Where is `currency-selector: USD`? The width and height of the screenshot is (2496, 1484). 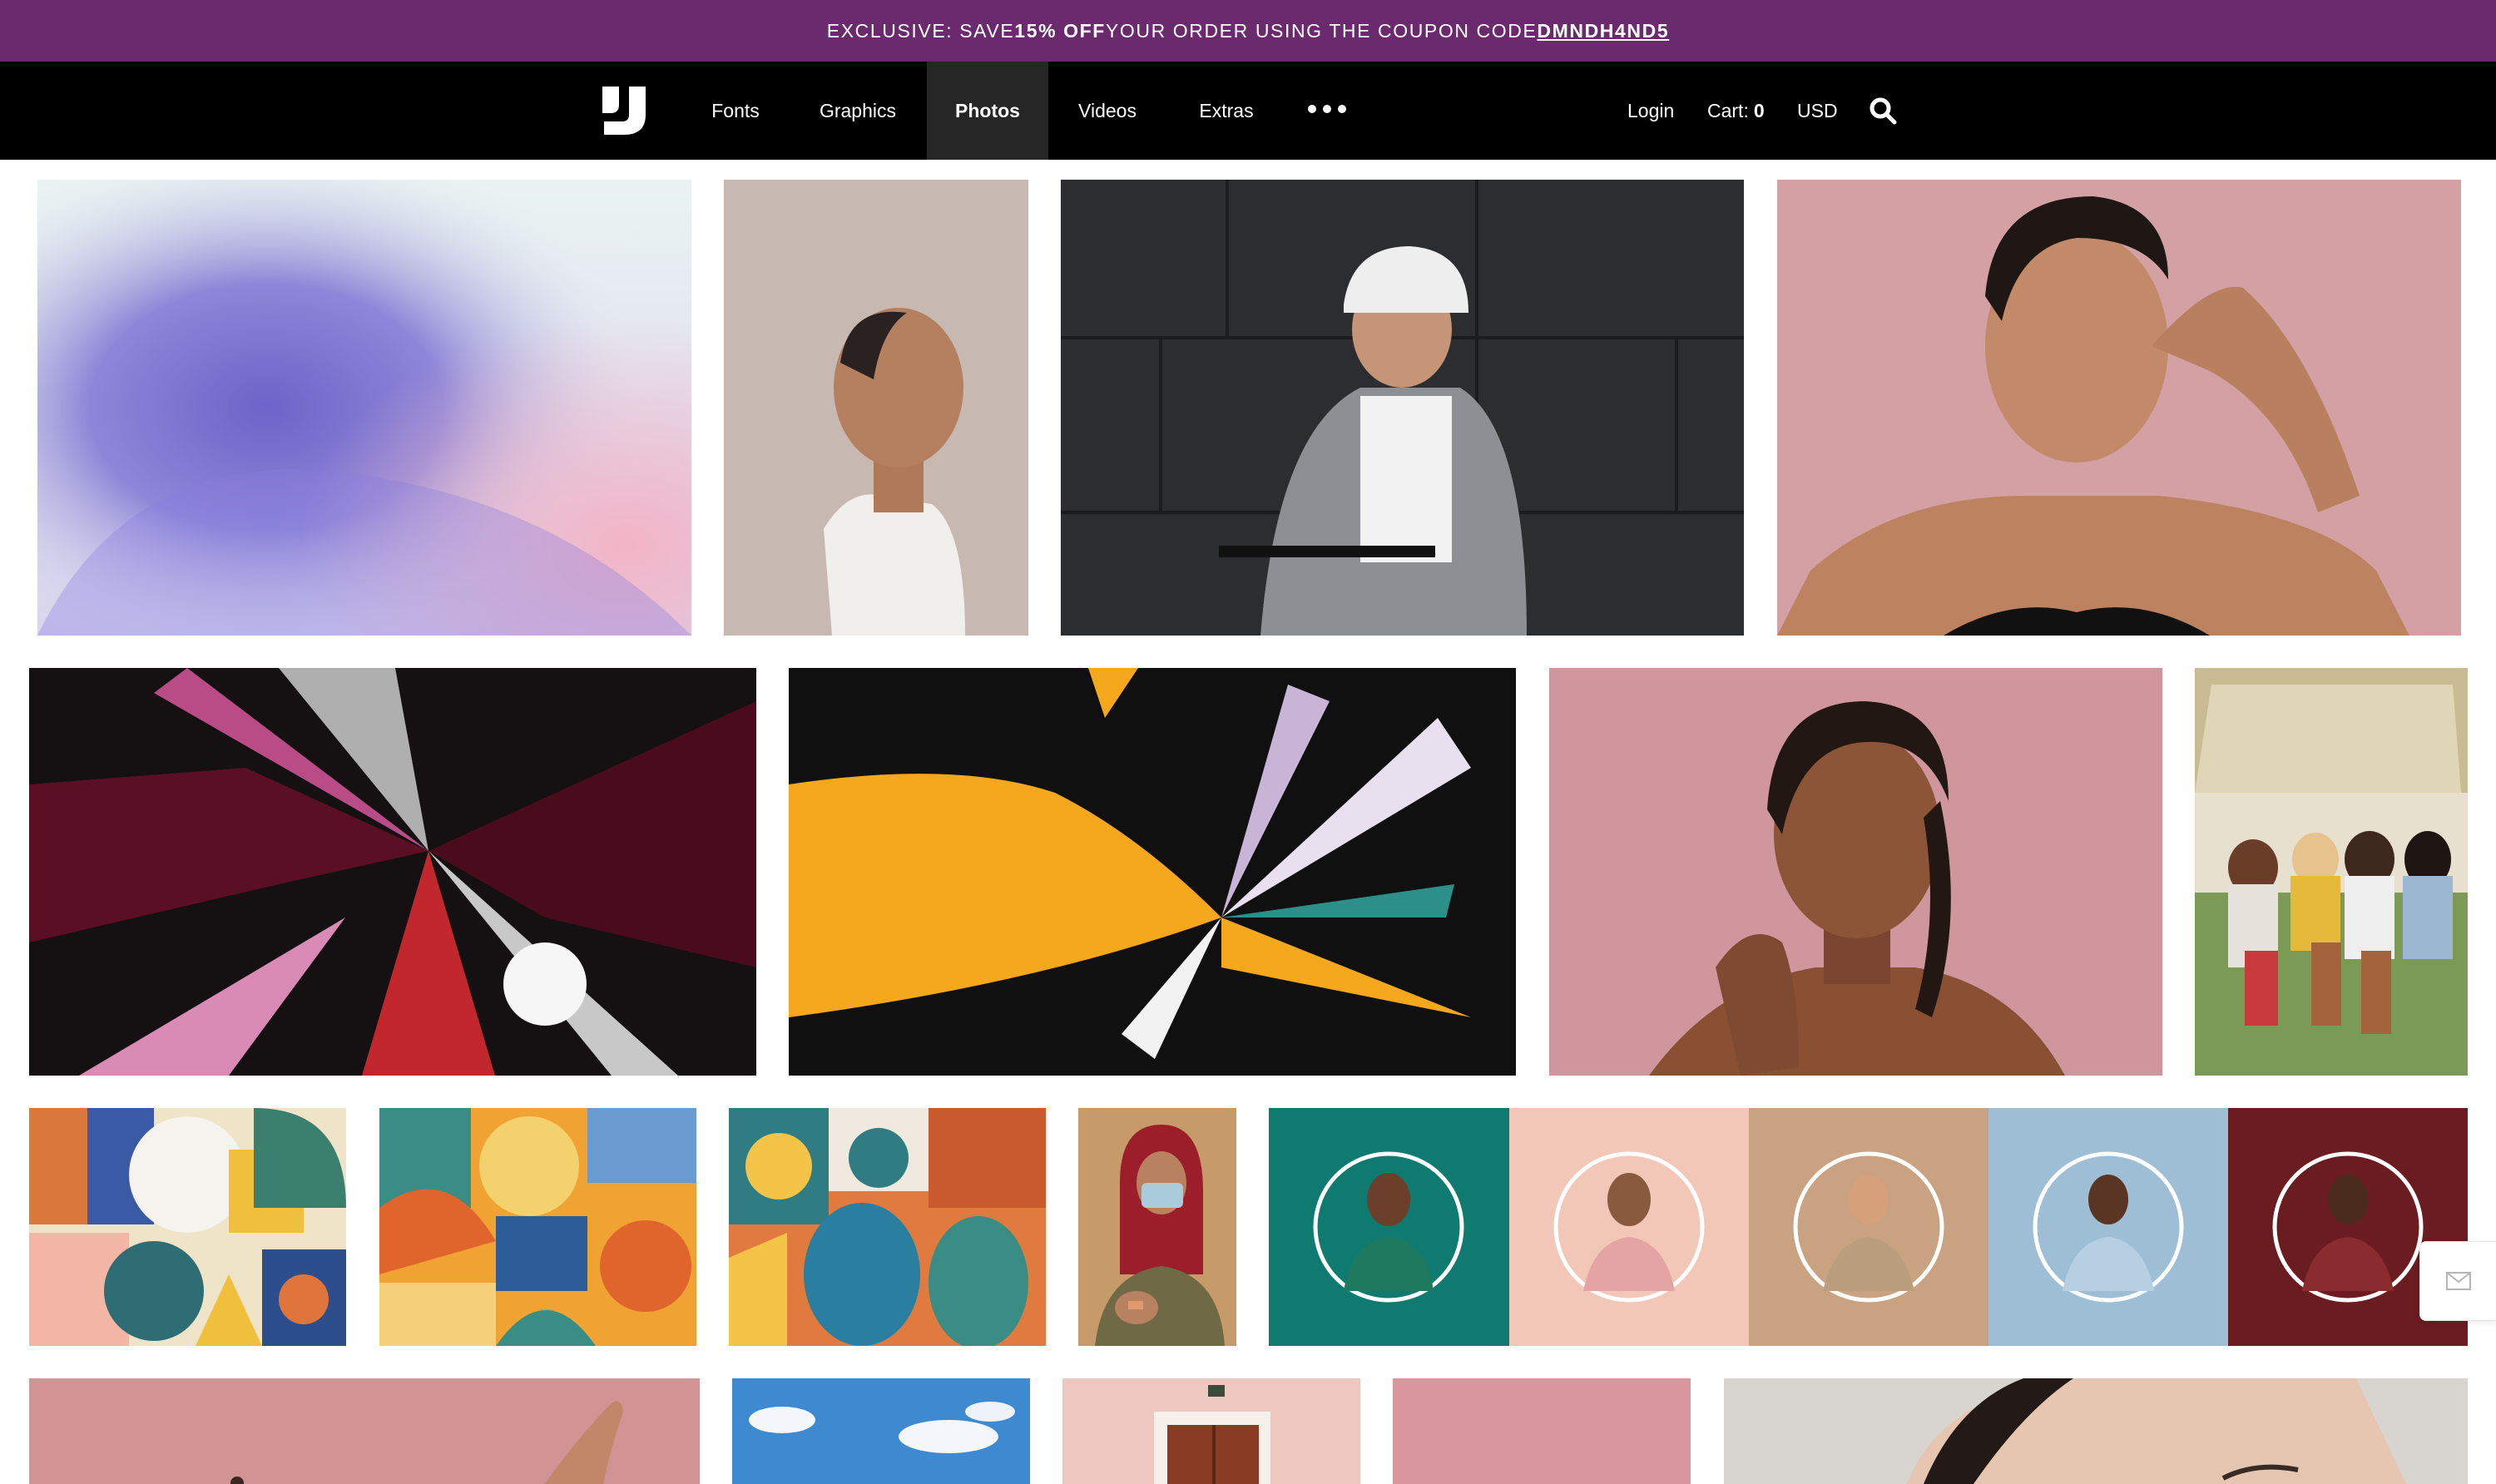 currency-selector: USD is located at coordinates (1817, 111).